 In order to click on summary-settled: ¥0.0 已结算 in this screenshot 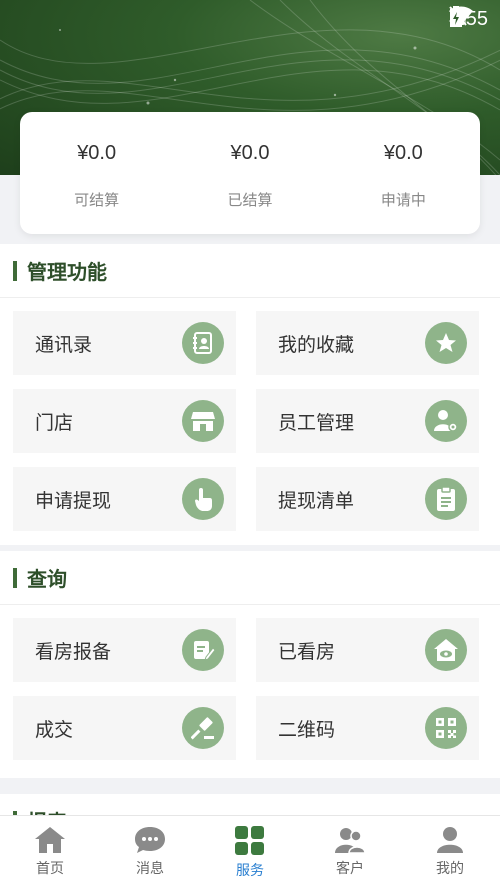, I will do `click(249, 173)`.